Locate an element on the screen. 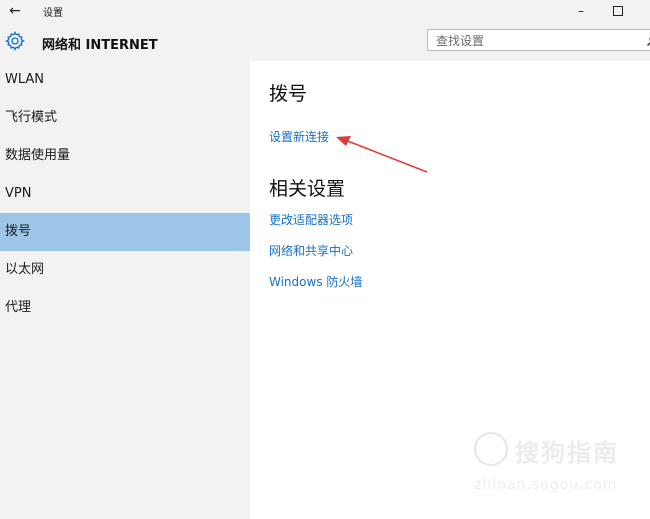  search-input is located at coordinates (536, 41).